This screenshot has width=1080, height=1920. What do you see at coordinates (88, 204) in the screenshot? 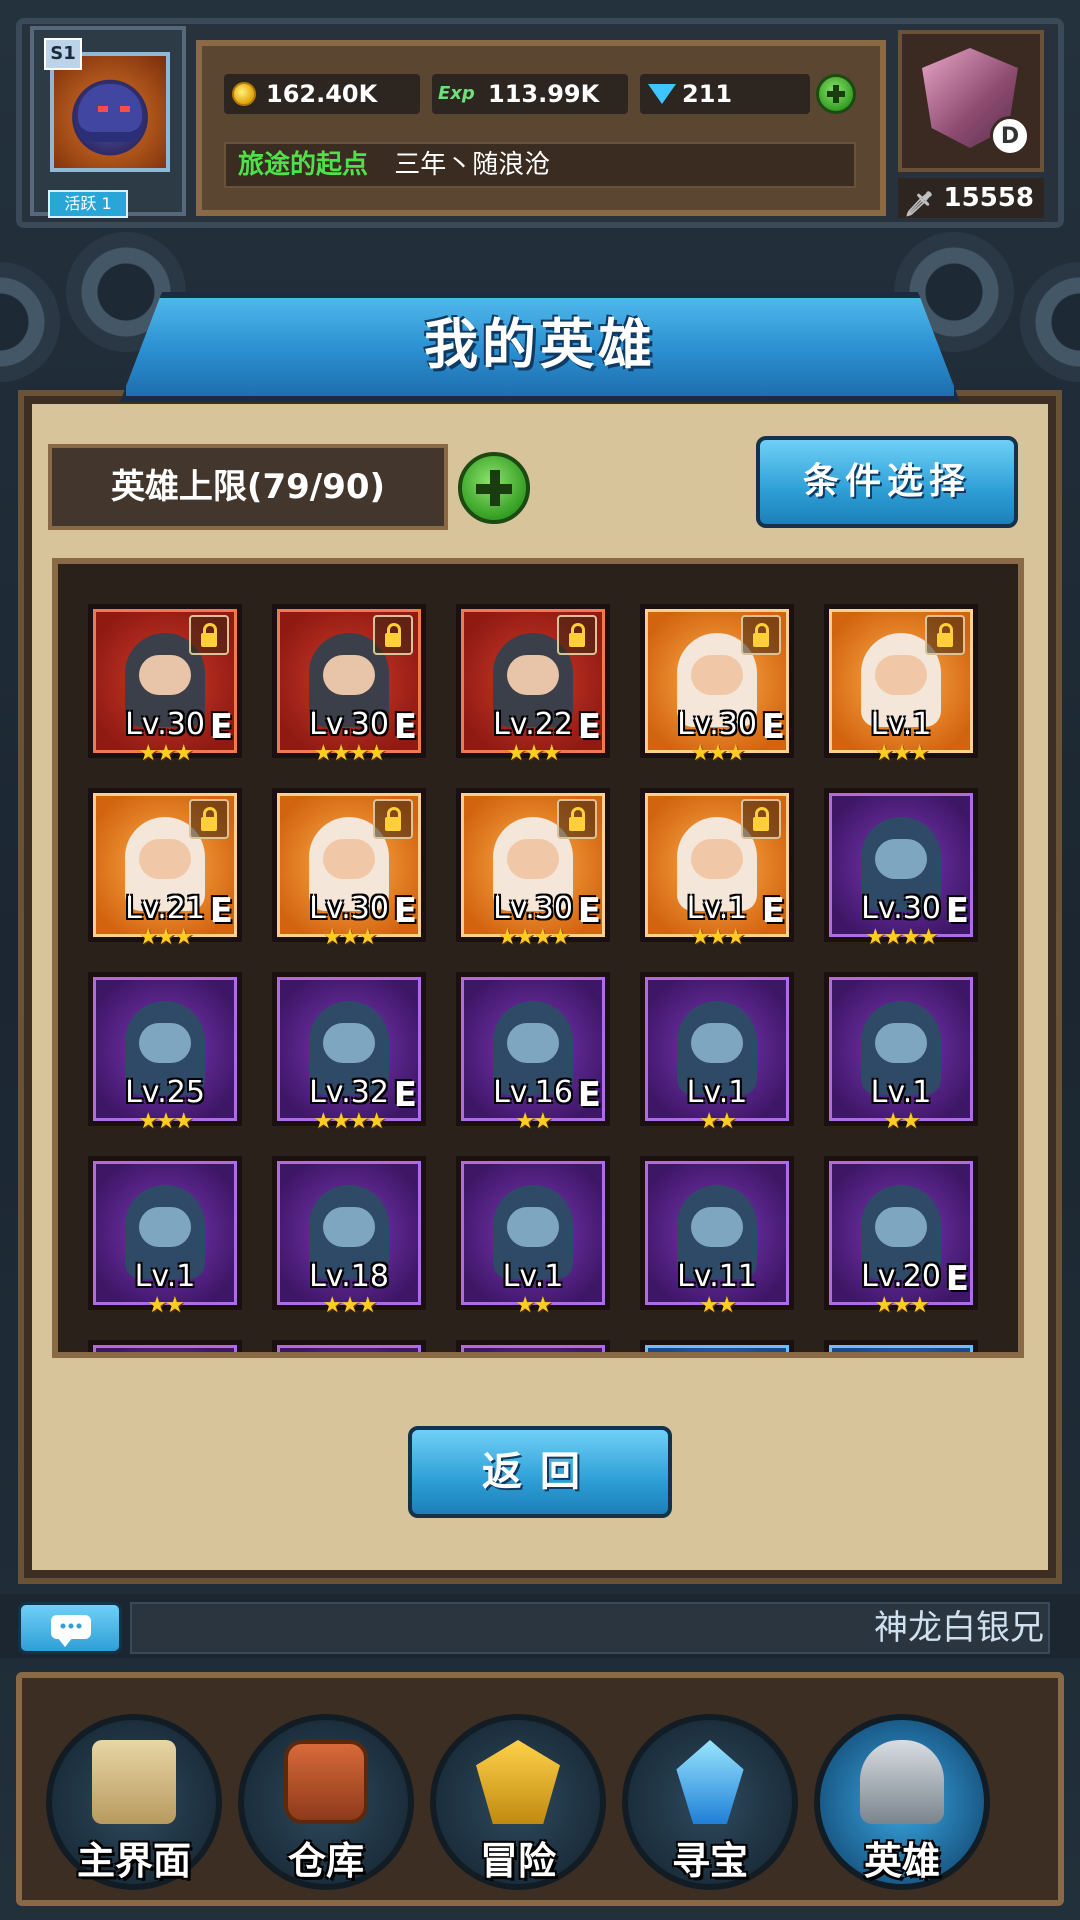
I see `activity-badge: 活跃 1` at bounding box center [88, 204].